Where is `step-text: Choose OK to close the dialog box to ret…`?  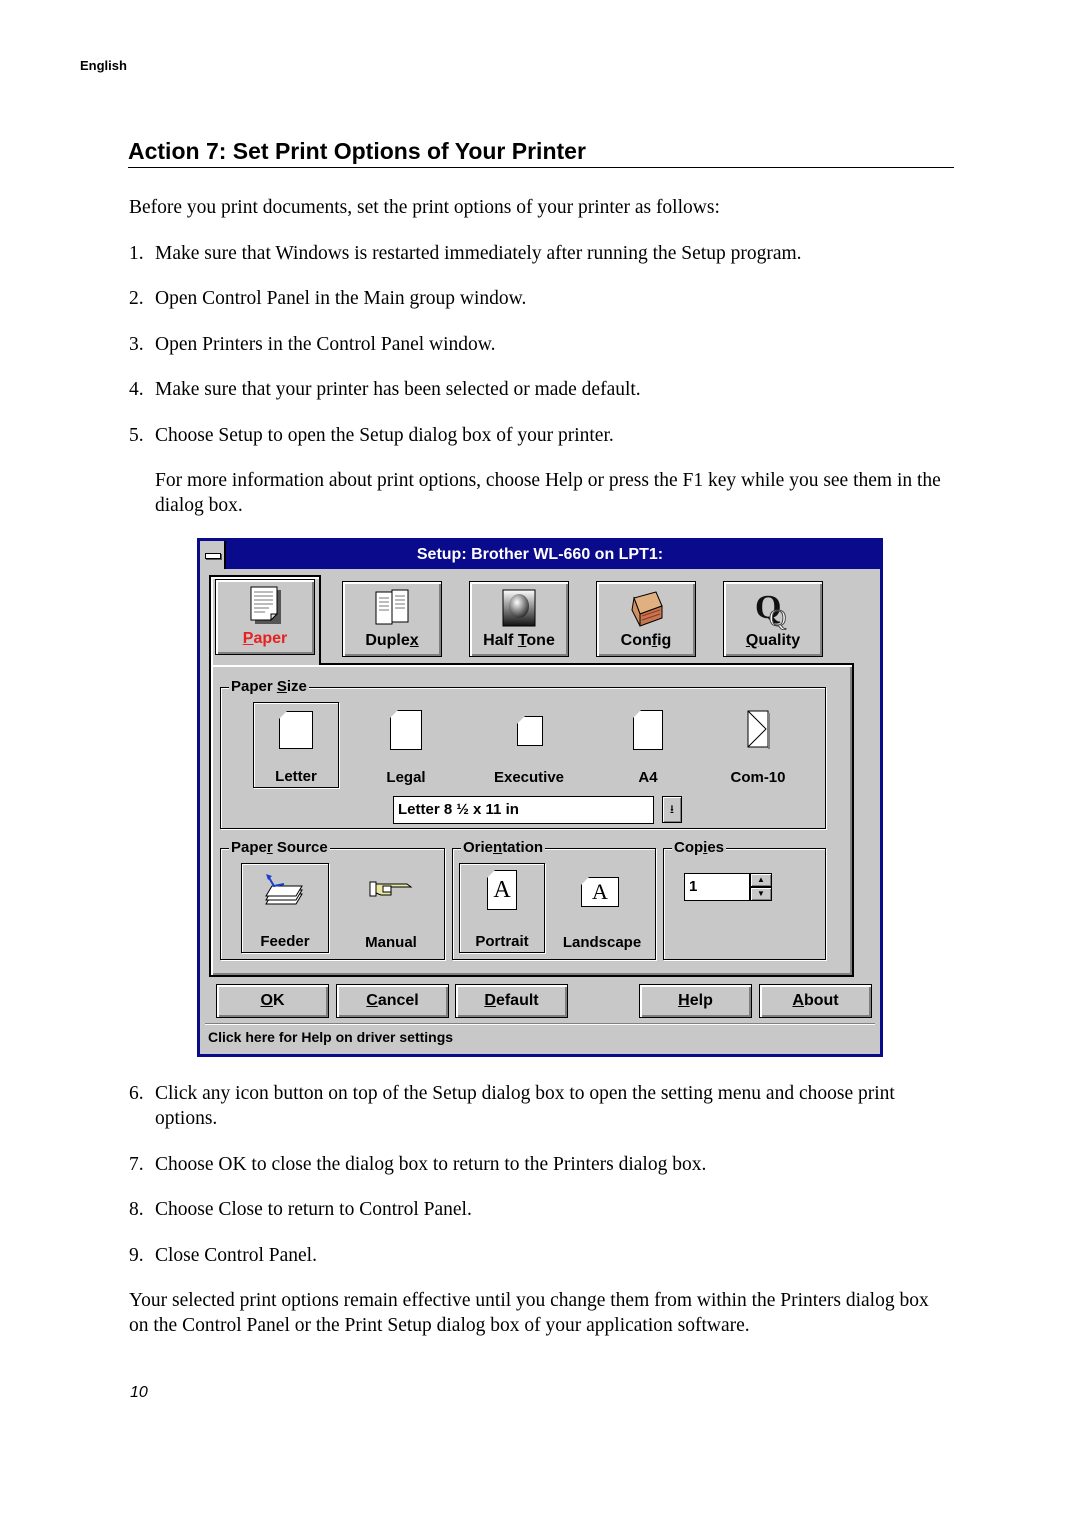 step-text: Choose OK to close the dialog box to ret… is located at coordinates (431, 1164).